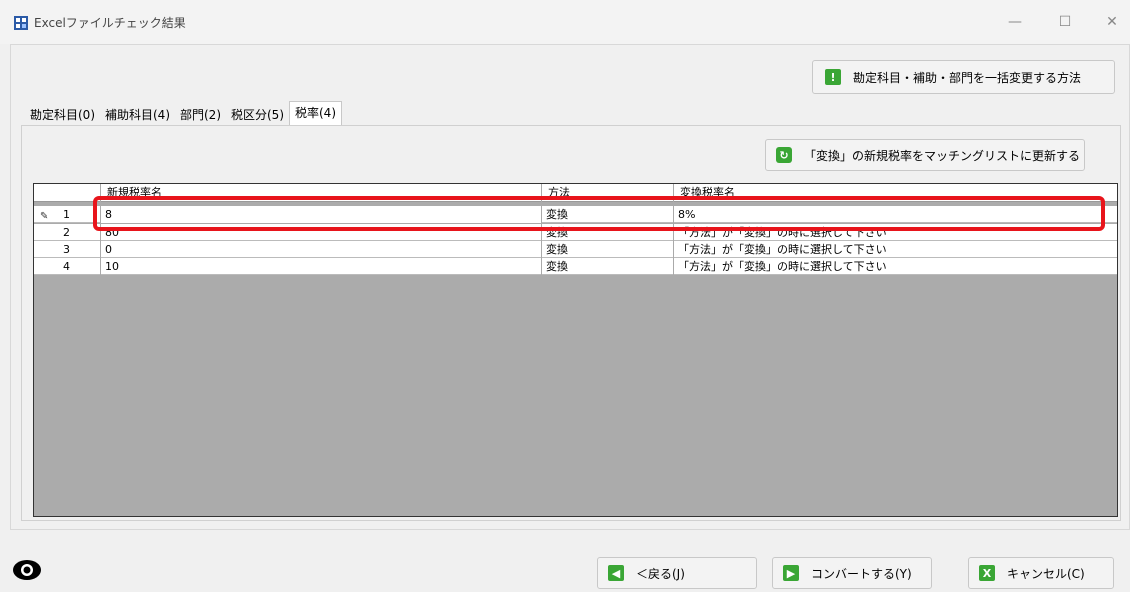 This screenshot has height=592, width=1130. Describe the element at coordinates (321, 214) in the screenshot. I see `new-rate-cell: 8` at that location.